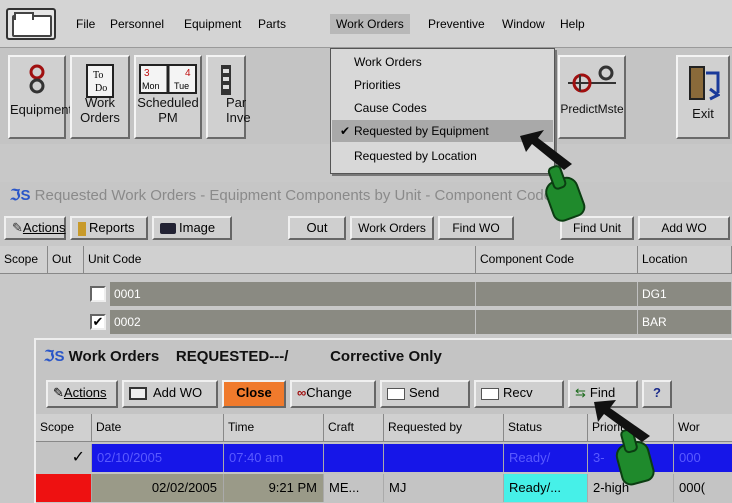 This screenshot has height=503, width=732. Describe the element at coordinates (168, 229) in the screenshot. I see `camera-icon` at that location.